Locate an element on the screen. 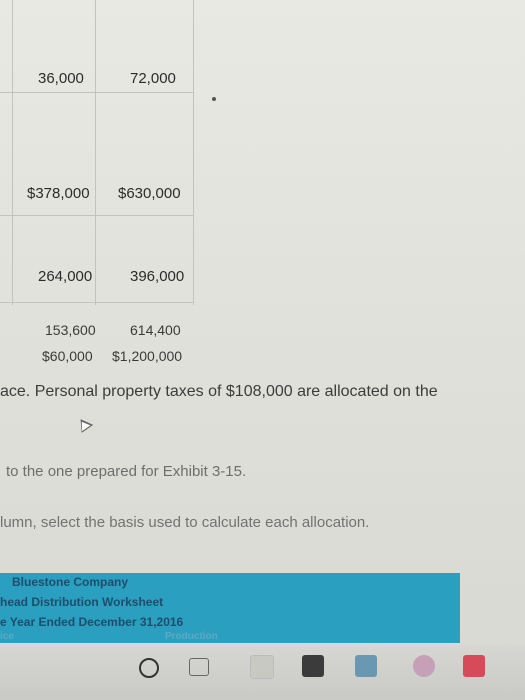 The height and width of the screenshot is (700, 525). period-title: e Year Ended December 31,2016 is located at coordinates (92, 622).